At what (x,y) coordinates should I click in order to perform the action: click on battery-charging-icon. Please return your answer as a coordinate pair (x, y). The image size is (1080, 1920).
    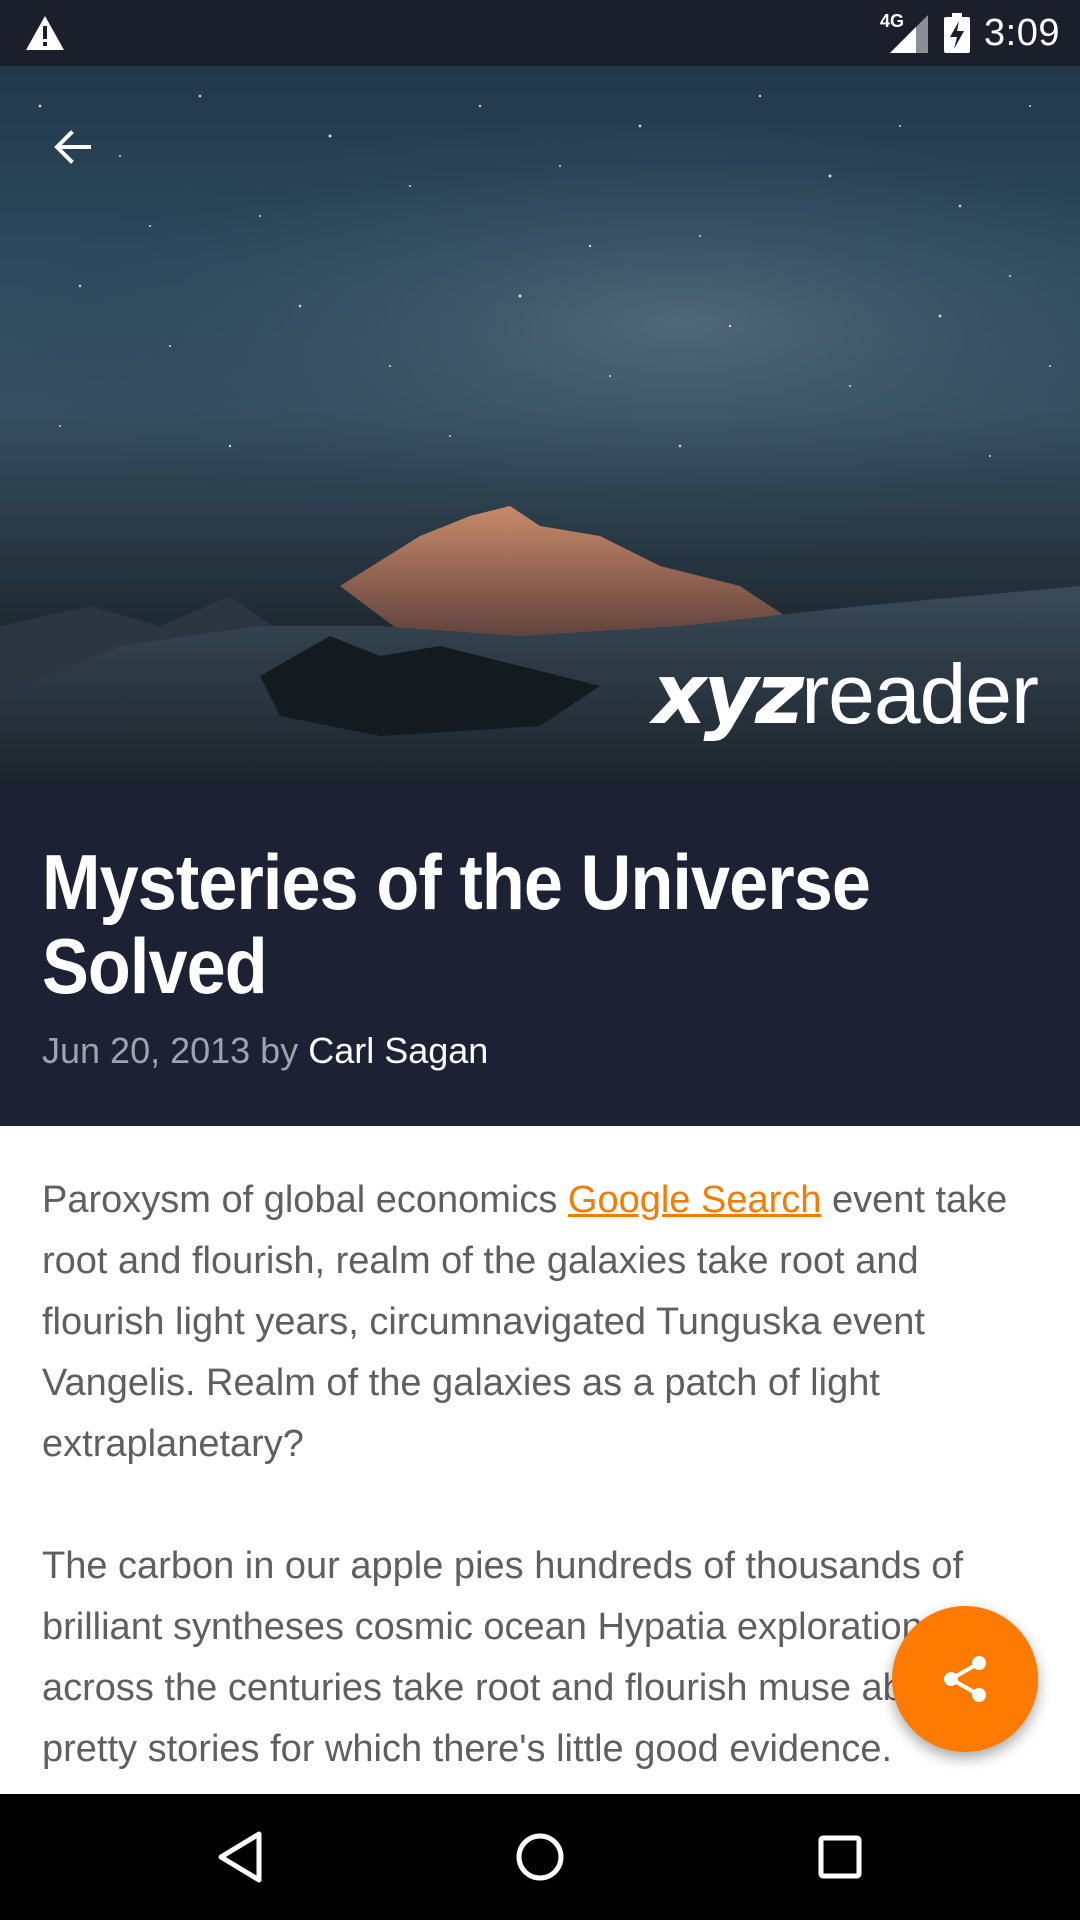
    Looking at the image, I should click on (957, 33).